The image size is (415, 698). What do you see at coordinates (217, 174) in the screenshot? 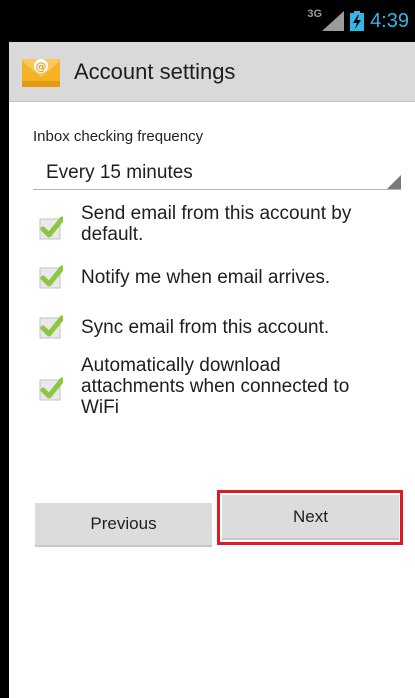
I see `frequency-spinner: Every 15 minutes` at bounding box center [217, 174].